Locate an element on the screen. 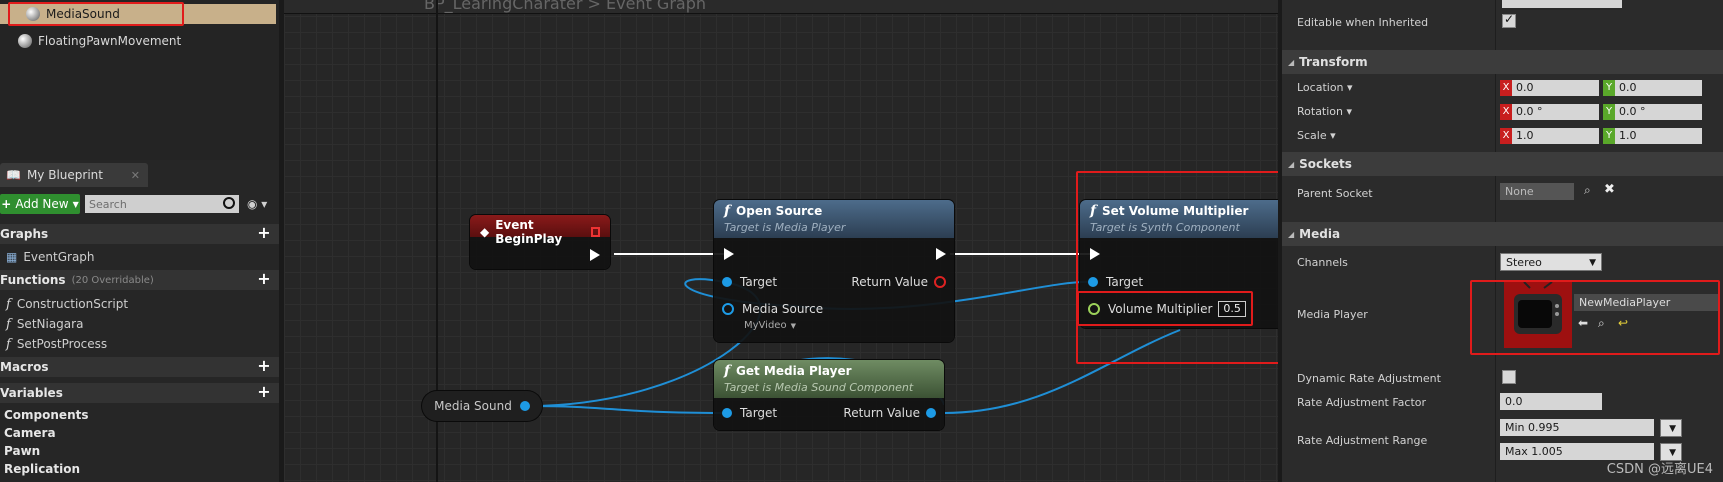 This screenshot has width=1723, height=482. output-pin is located at coordinates (524, 406).